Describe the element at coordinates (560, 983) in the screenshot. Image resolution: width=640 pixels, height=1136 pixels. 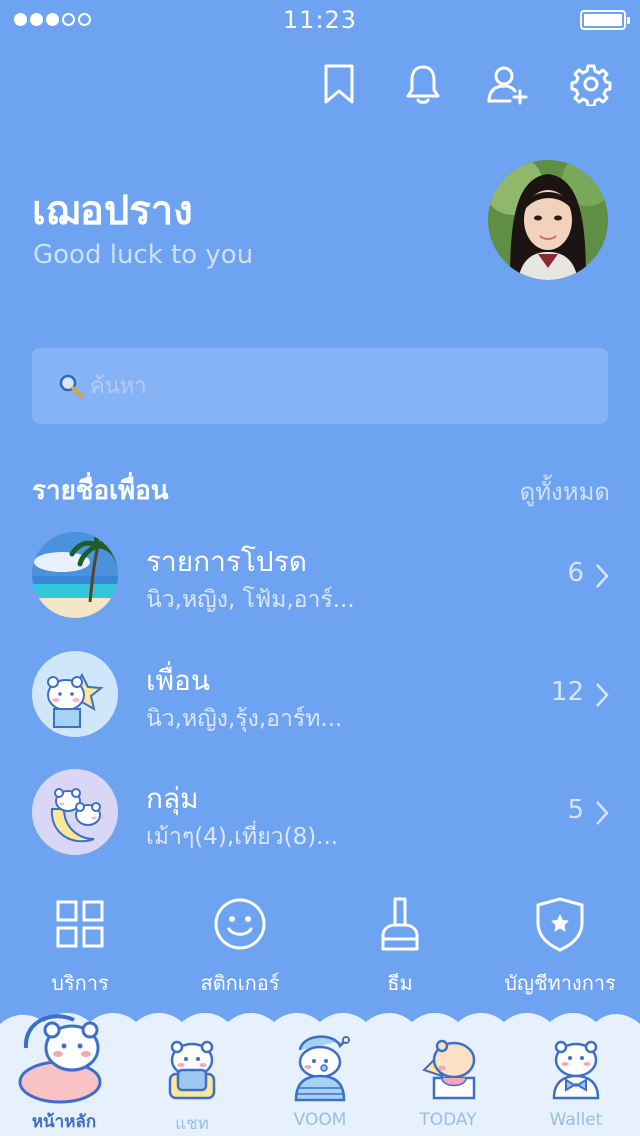
I see `official-accounts-label: บัญชีทางการ` at that location.